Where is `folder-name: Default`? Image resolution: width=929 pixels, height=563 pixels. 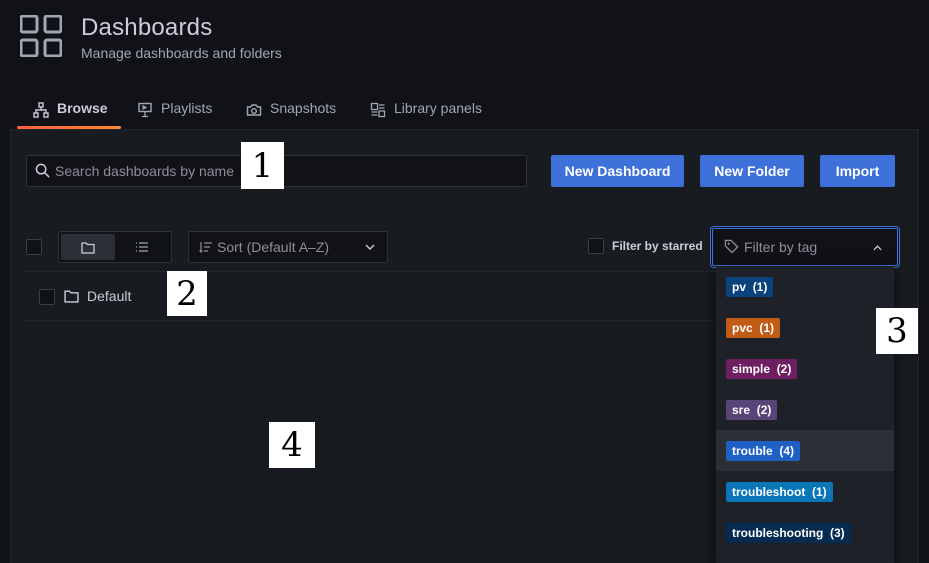
folder-name: Default is located at coordinates (109, 296).